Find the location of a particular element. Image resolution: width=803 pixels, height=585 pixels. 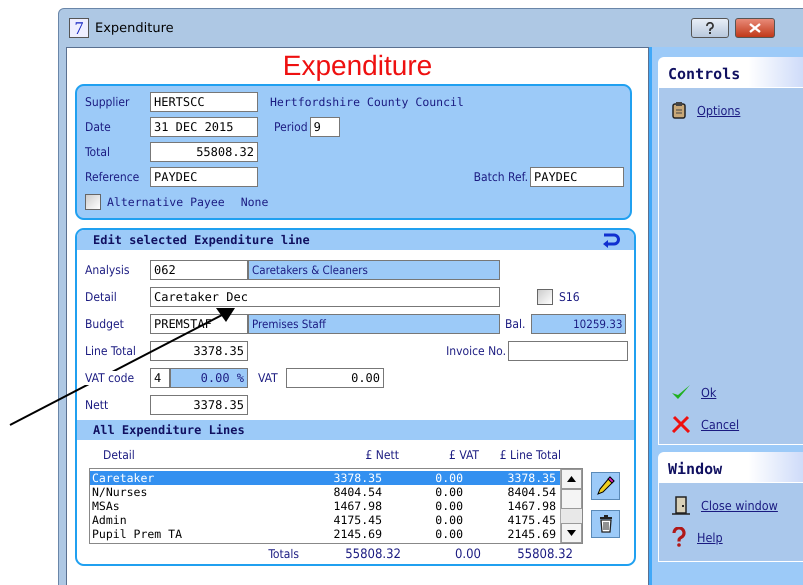

form-heading: Expenditure is located at coordinates (358, 66).